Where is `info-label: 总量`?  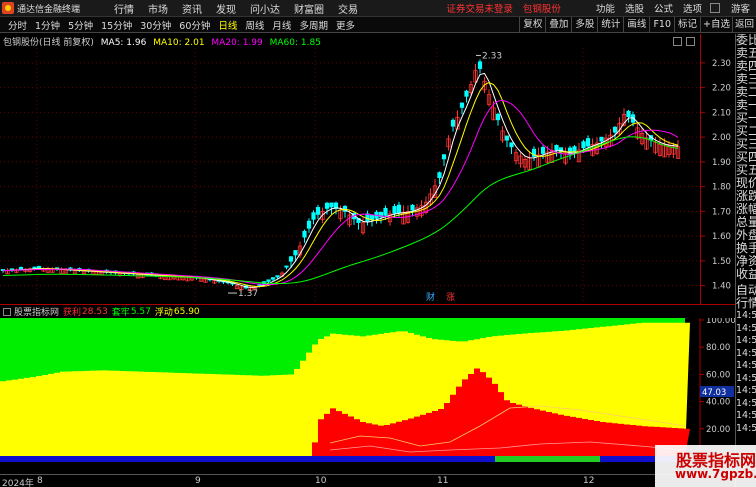 info-label: 总量 is located at coordinates (746, 222).